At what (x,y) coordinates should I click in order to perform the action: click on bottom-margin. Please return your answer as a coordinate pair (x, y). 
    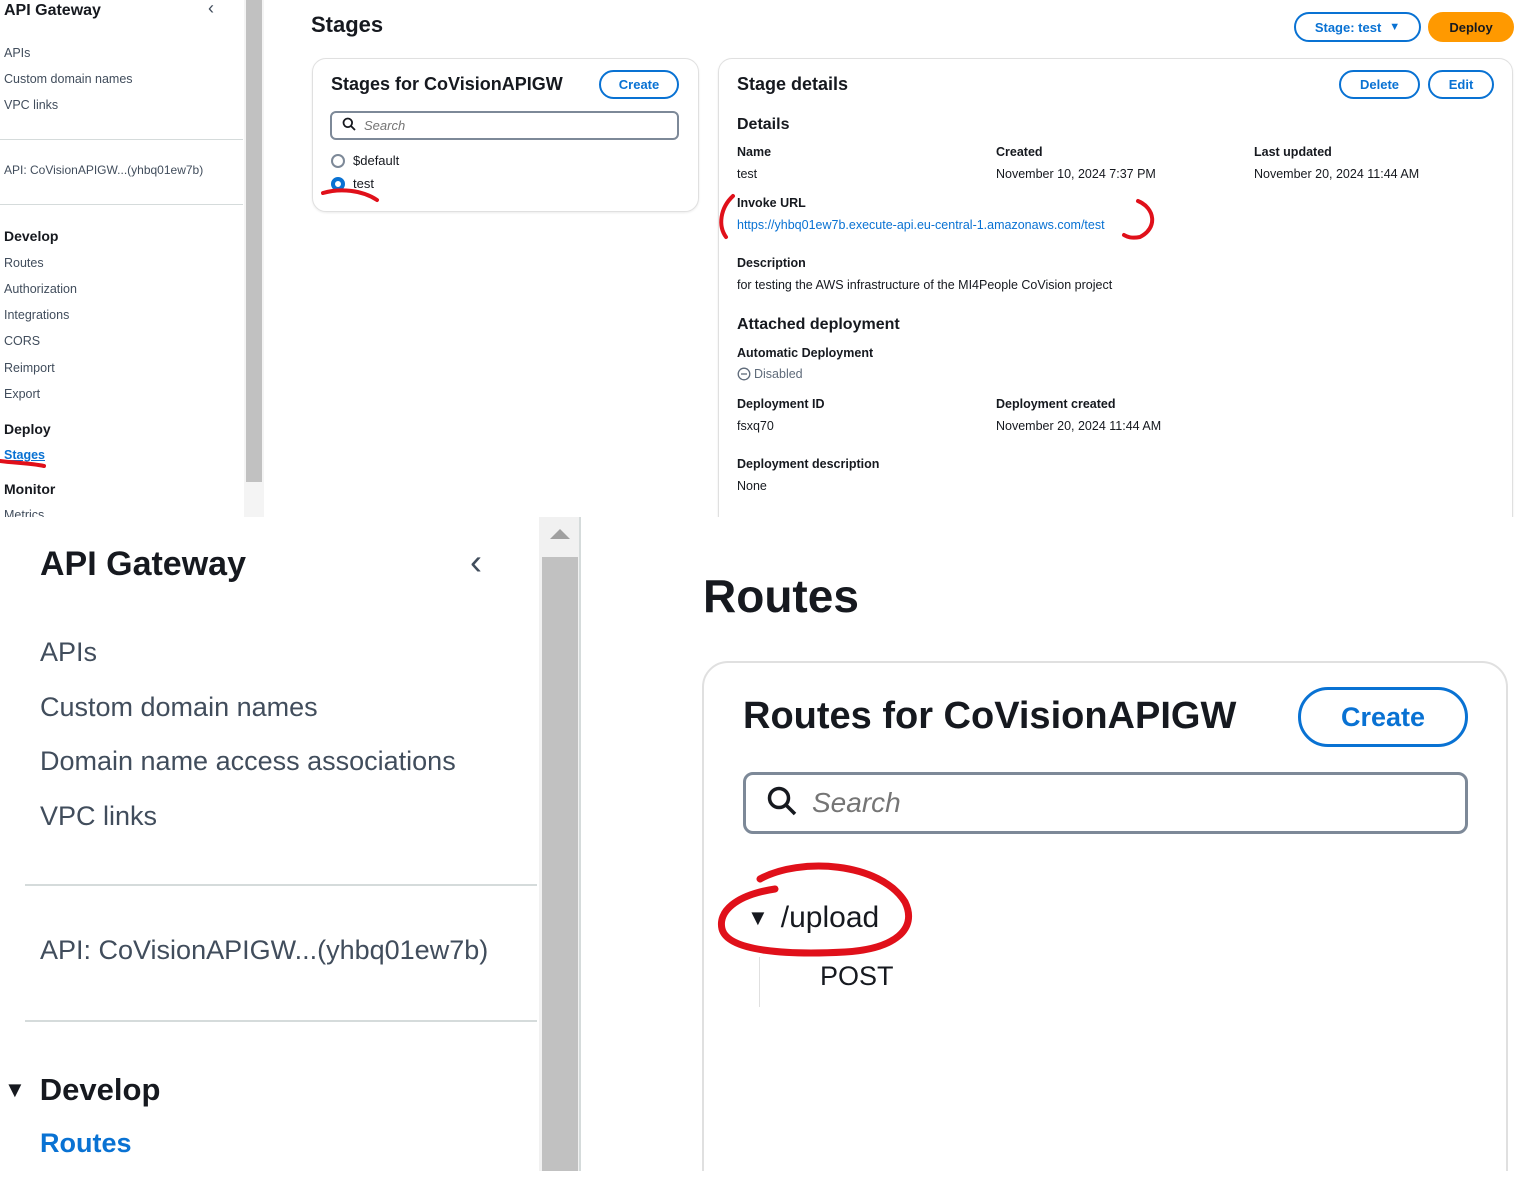
    Looking at the image, I should click on (764, 1177).